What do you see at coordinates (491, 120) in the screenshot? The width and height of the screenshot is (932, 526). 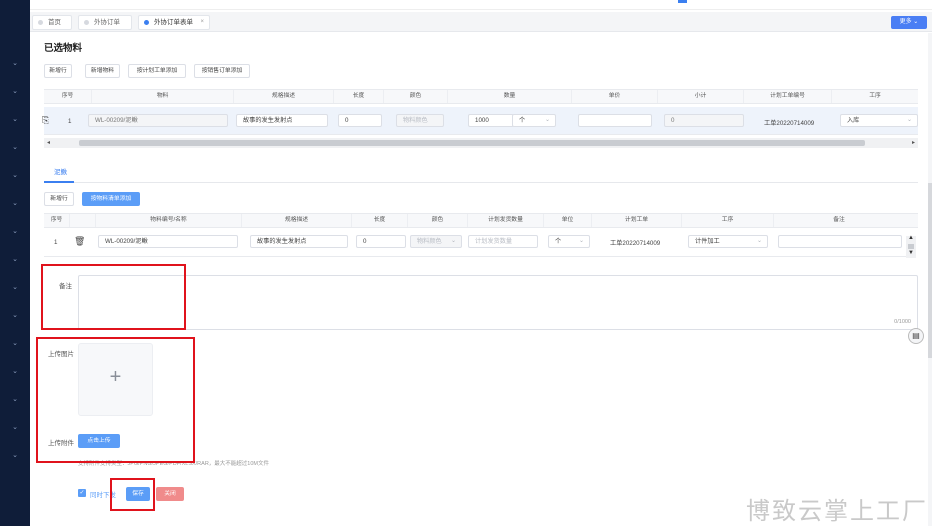 I see `quantity-field: 1000` at bounding box center [491, 120].